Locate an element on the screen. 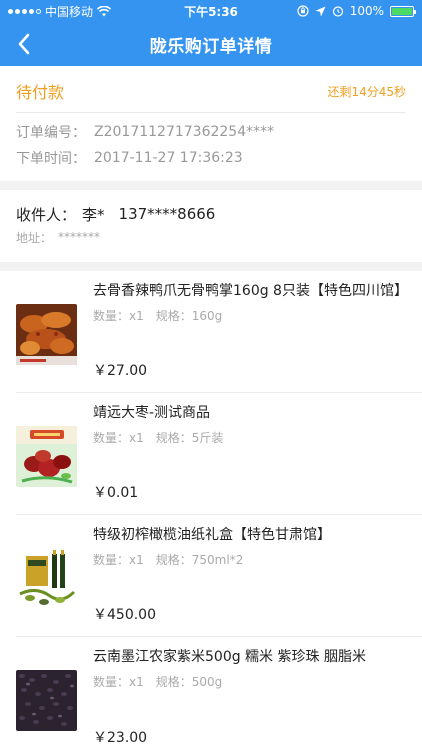 Image resolution: width=422 pixels, height=750 pixels. product-price: ￥450.00 is located at coordinates (124, 615).